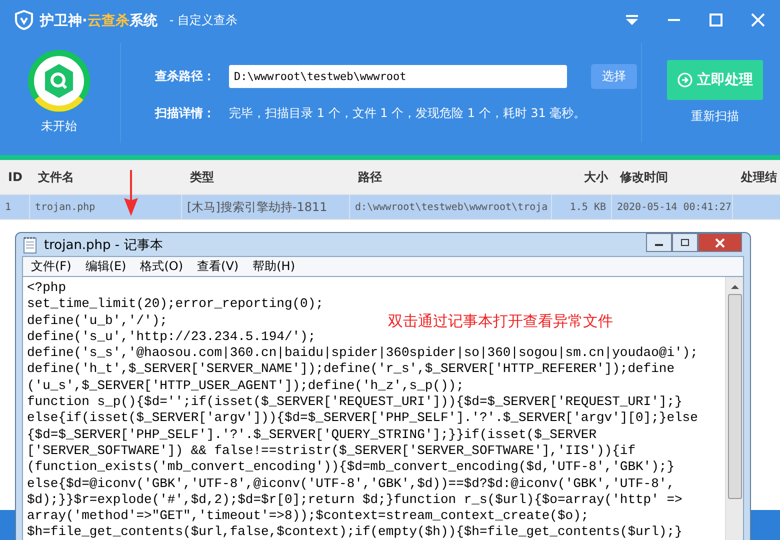 The height and width of the screenshot is (540, 780). I want to click on window-subtitle: - 自定义查杀, so click(203, 20).